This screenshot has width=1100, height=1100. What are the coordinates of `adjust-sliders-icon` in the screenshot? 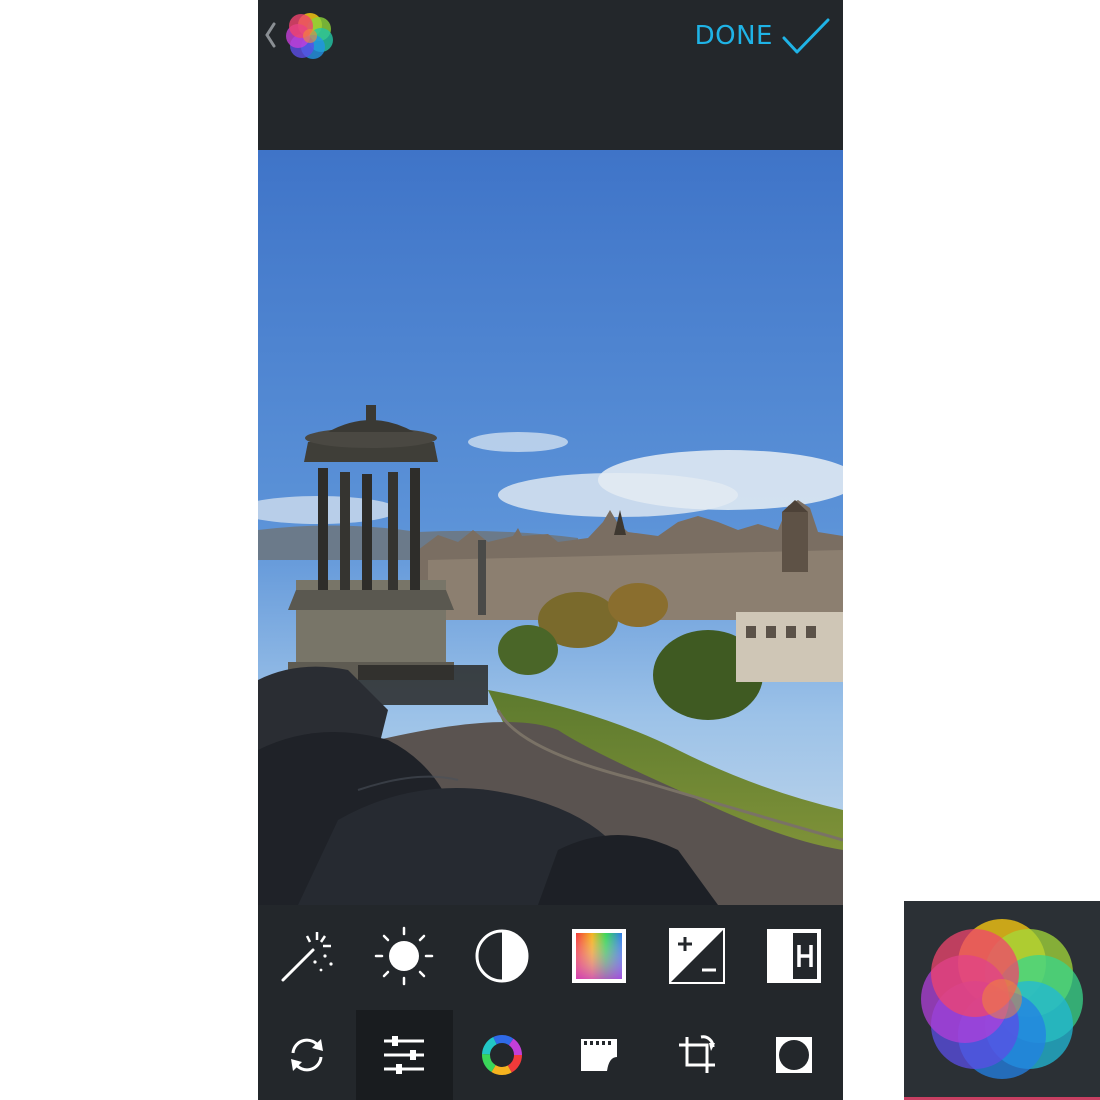 It's located at (404, 1055).